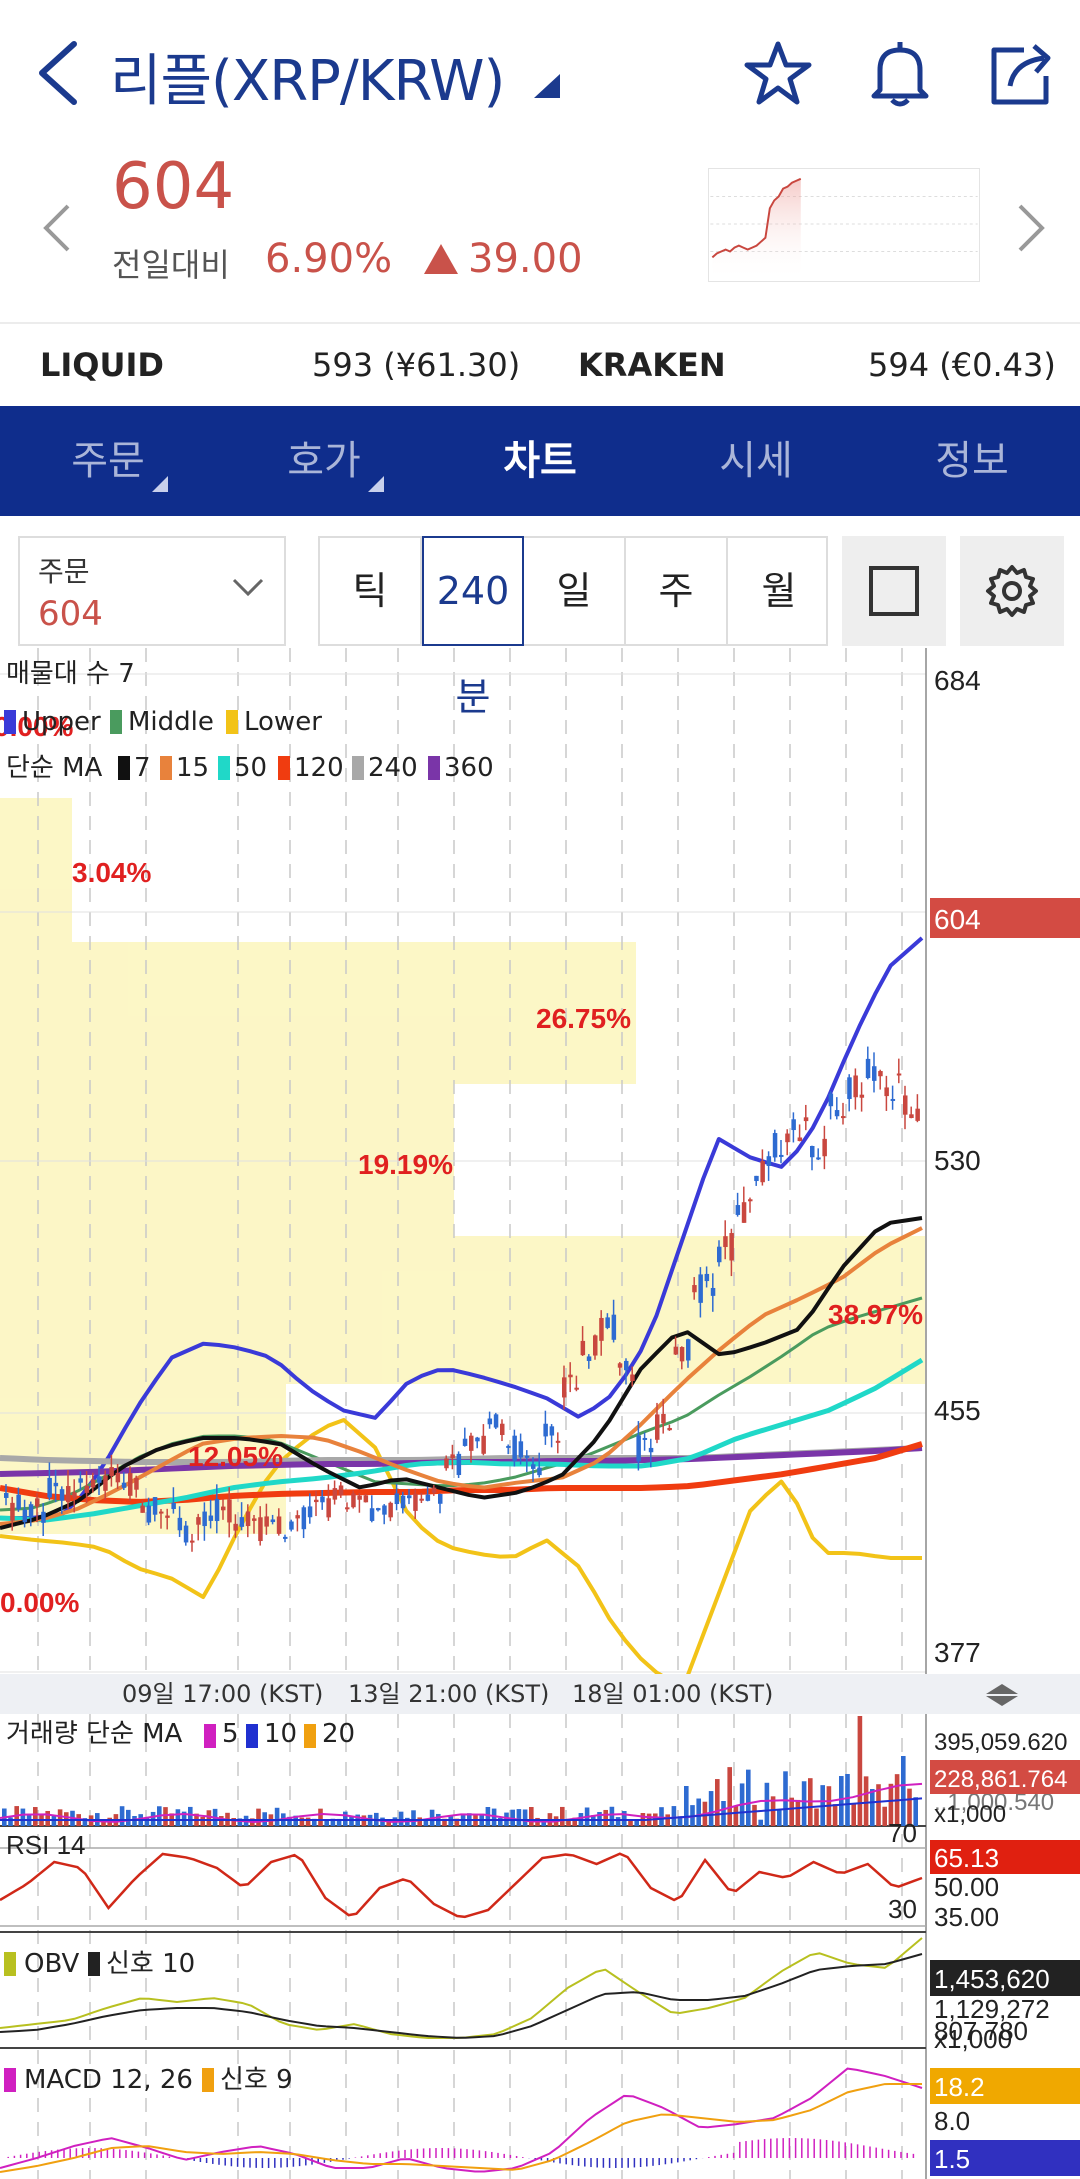 The height and width of the screenshot is (2179, 1080). Describe the element at coordinates (540, 1875) in the screenshot. I see `rsi-panel: RSI 14 70 65.13 50.00 35.00 30` at that location.